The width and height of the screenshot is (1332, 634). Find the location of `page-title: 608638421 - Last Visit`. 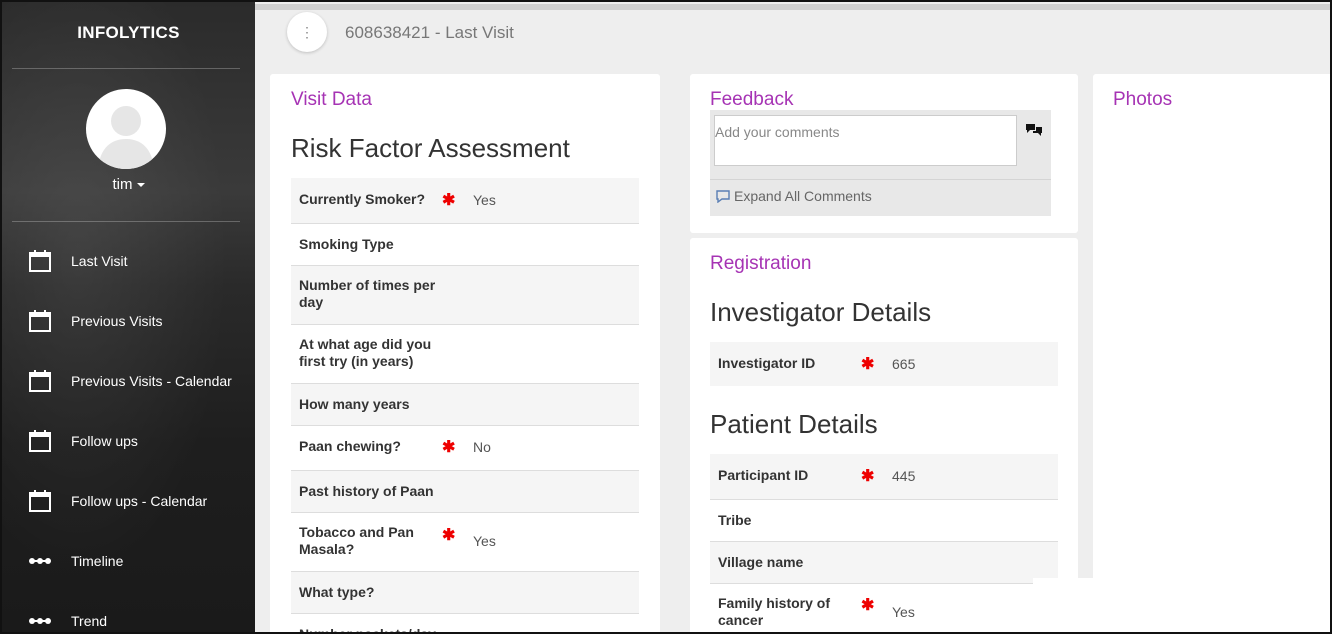

page-title: 608638421 - Last Visit is located at coordinates (429, 32).